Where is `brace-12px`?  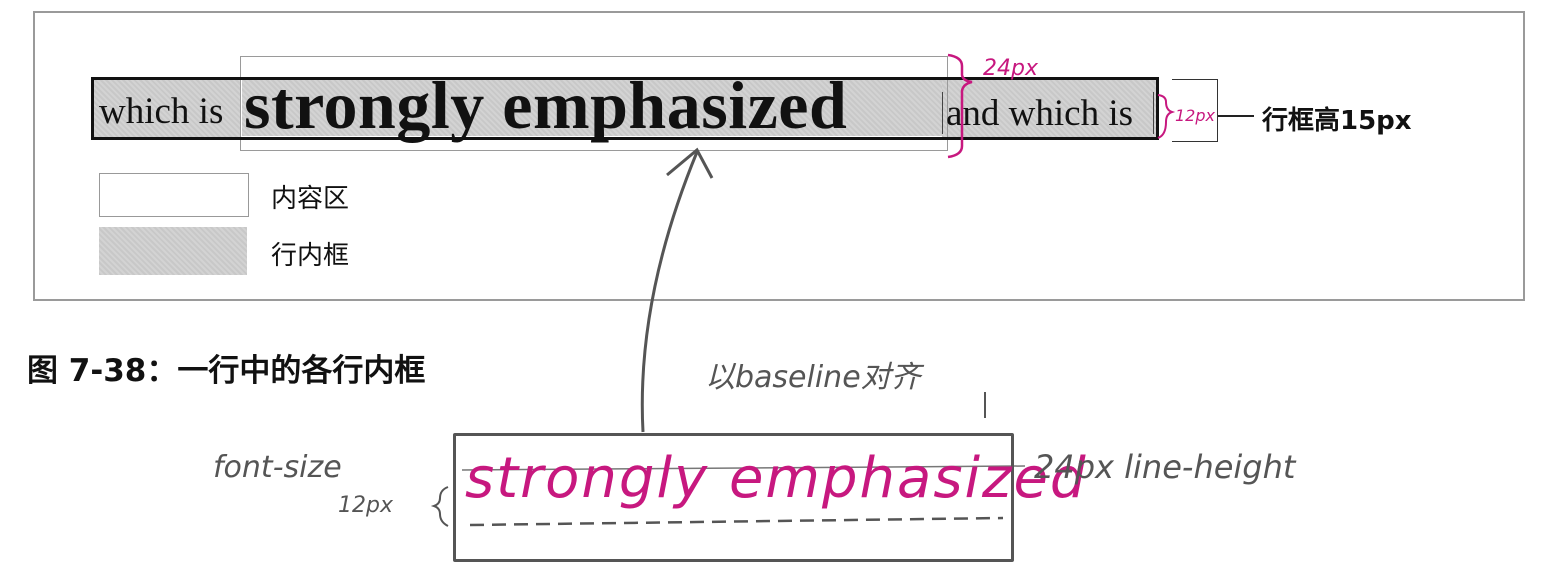
brace-12px is located at coordinates (439, 506).